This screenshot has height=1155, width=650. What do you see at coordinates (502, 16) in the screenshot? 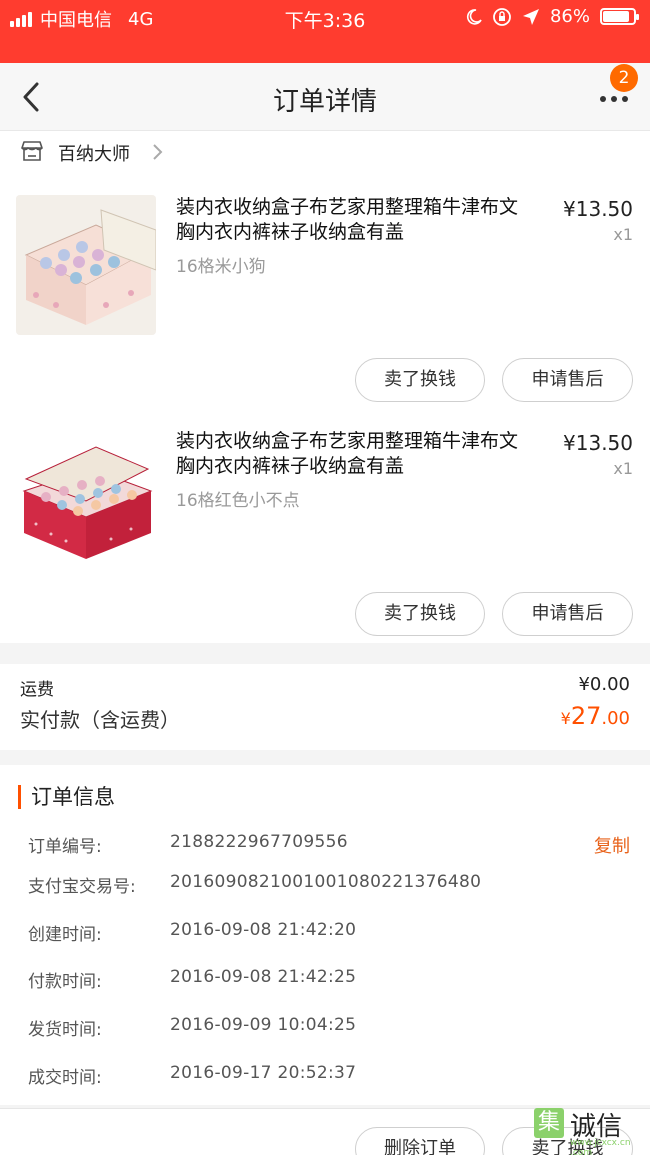
I see `rotation-lock-icon` at bounding box center [502, 16].